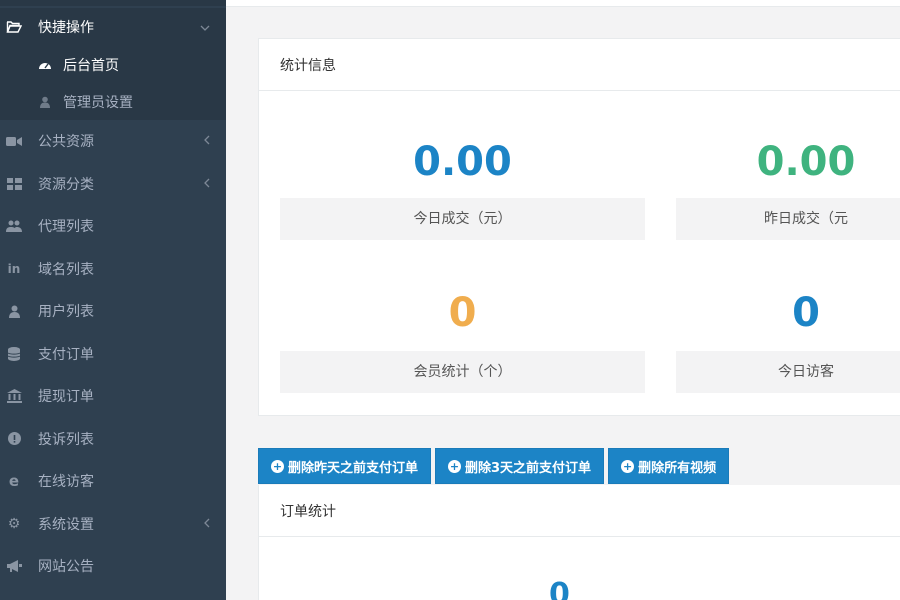 The height and width of the screenshot is (600, 900). I want to click on chevron-down-icon, so click(205, 27).